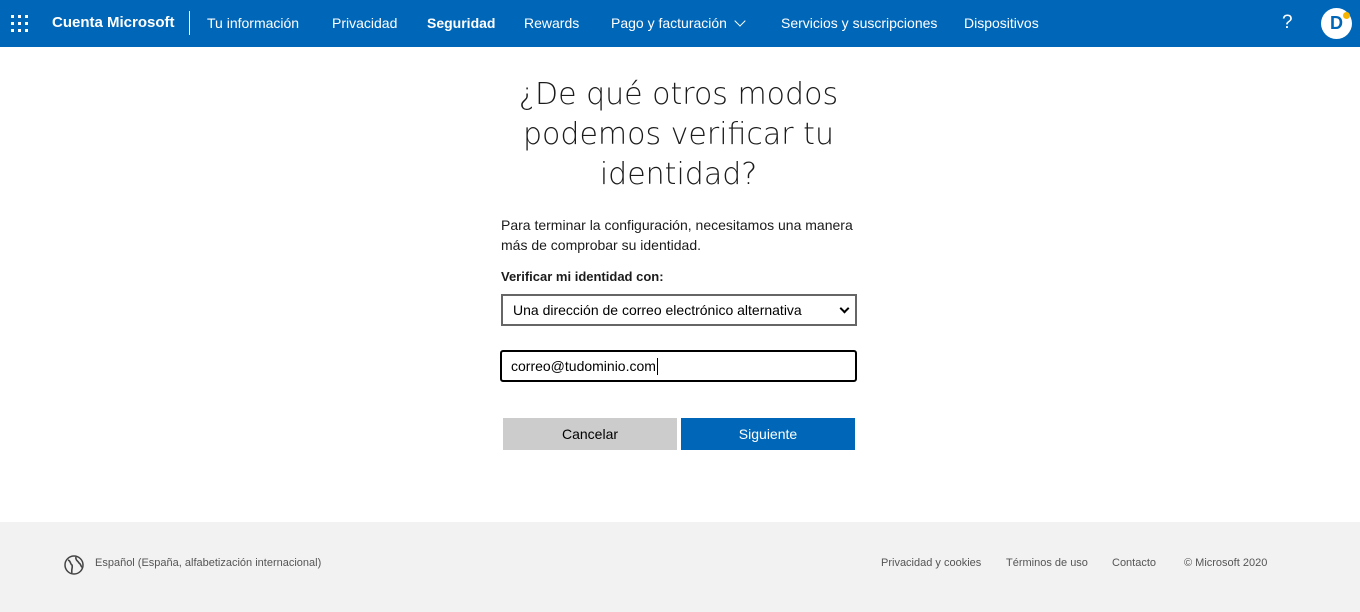  I want to click on text-caret, so click(657, 366).